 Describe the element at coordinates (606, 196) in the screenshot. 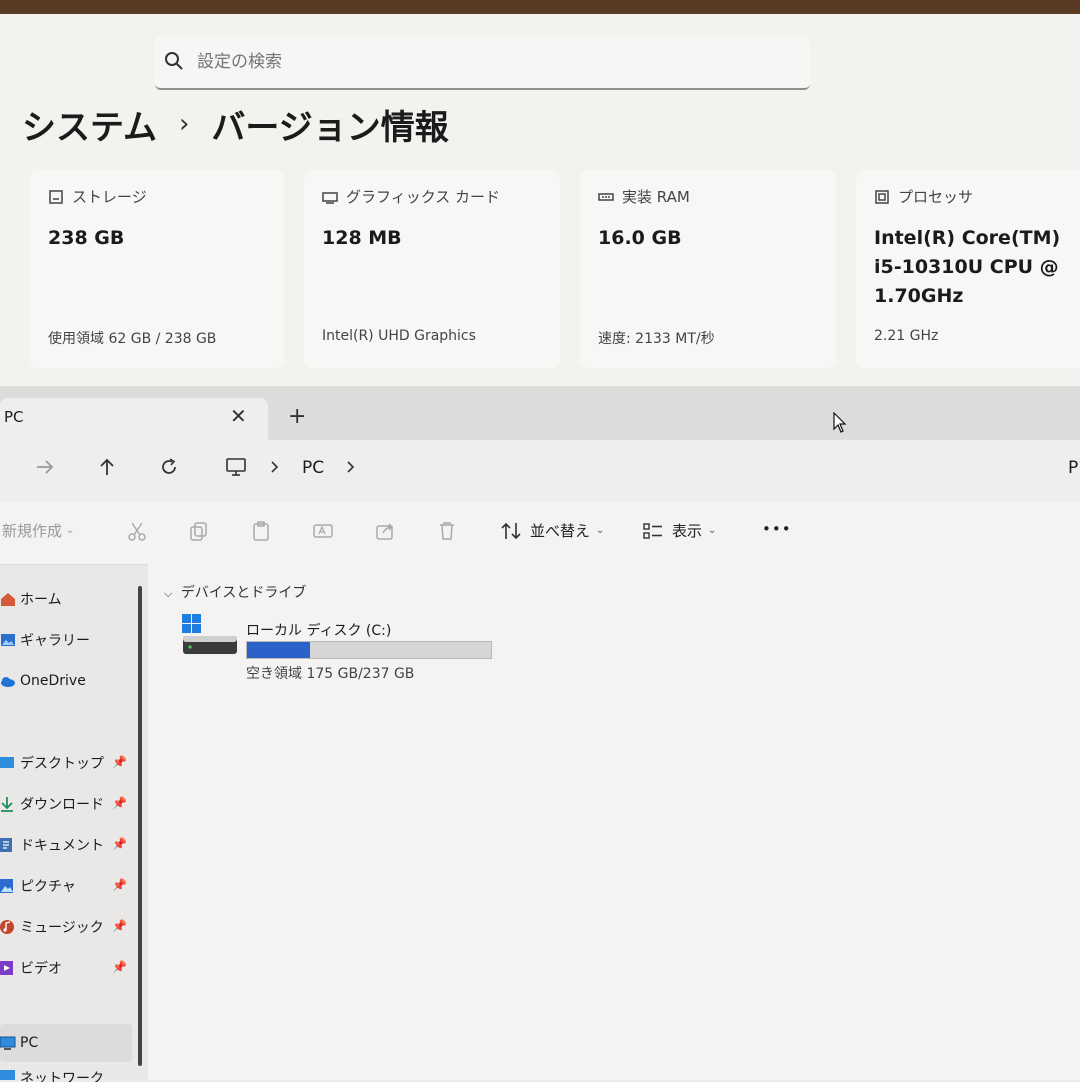

I see `ram-icon` at that location.